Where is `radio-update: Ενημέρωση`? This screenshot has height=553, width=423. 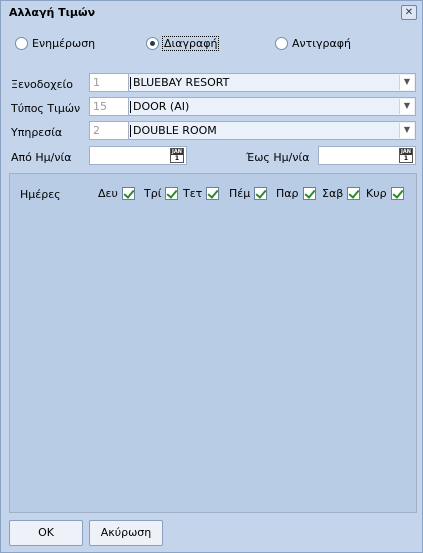
radio-update: Ενημέρωση is located at coordinates (55, 43).